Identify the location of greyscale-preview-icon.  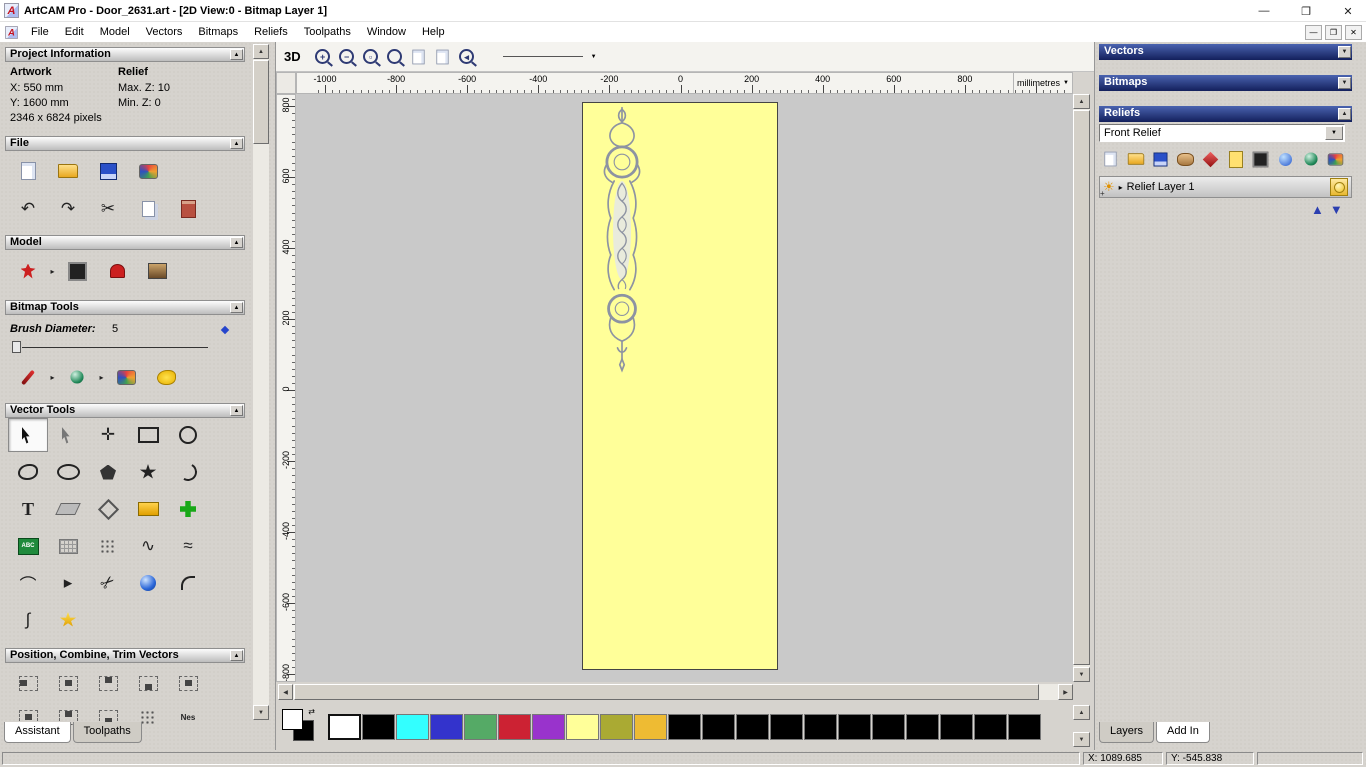
(77, 271).